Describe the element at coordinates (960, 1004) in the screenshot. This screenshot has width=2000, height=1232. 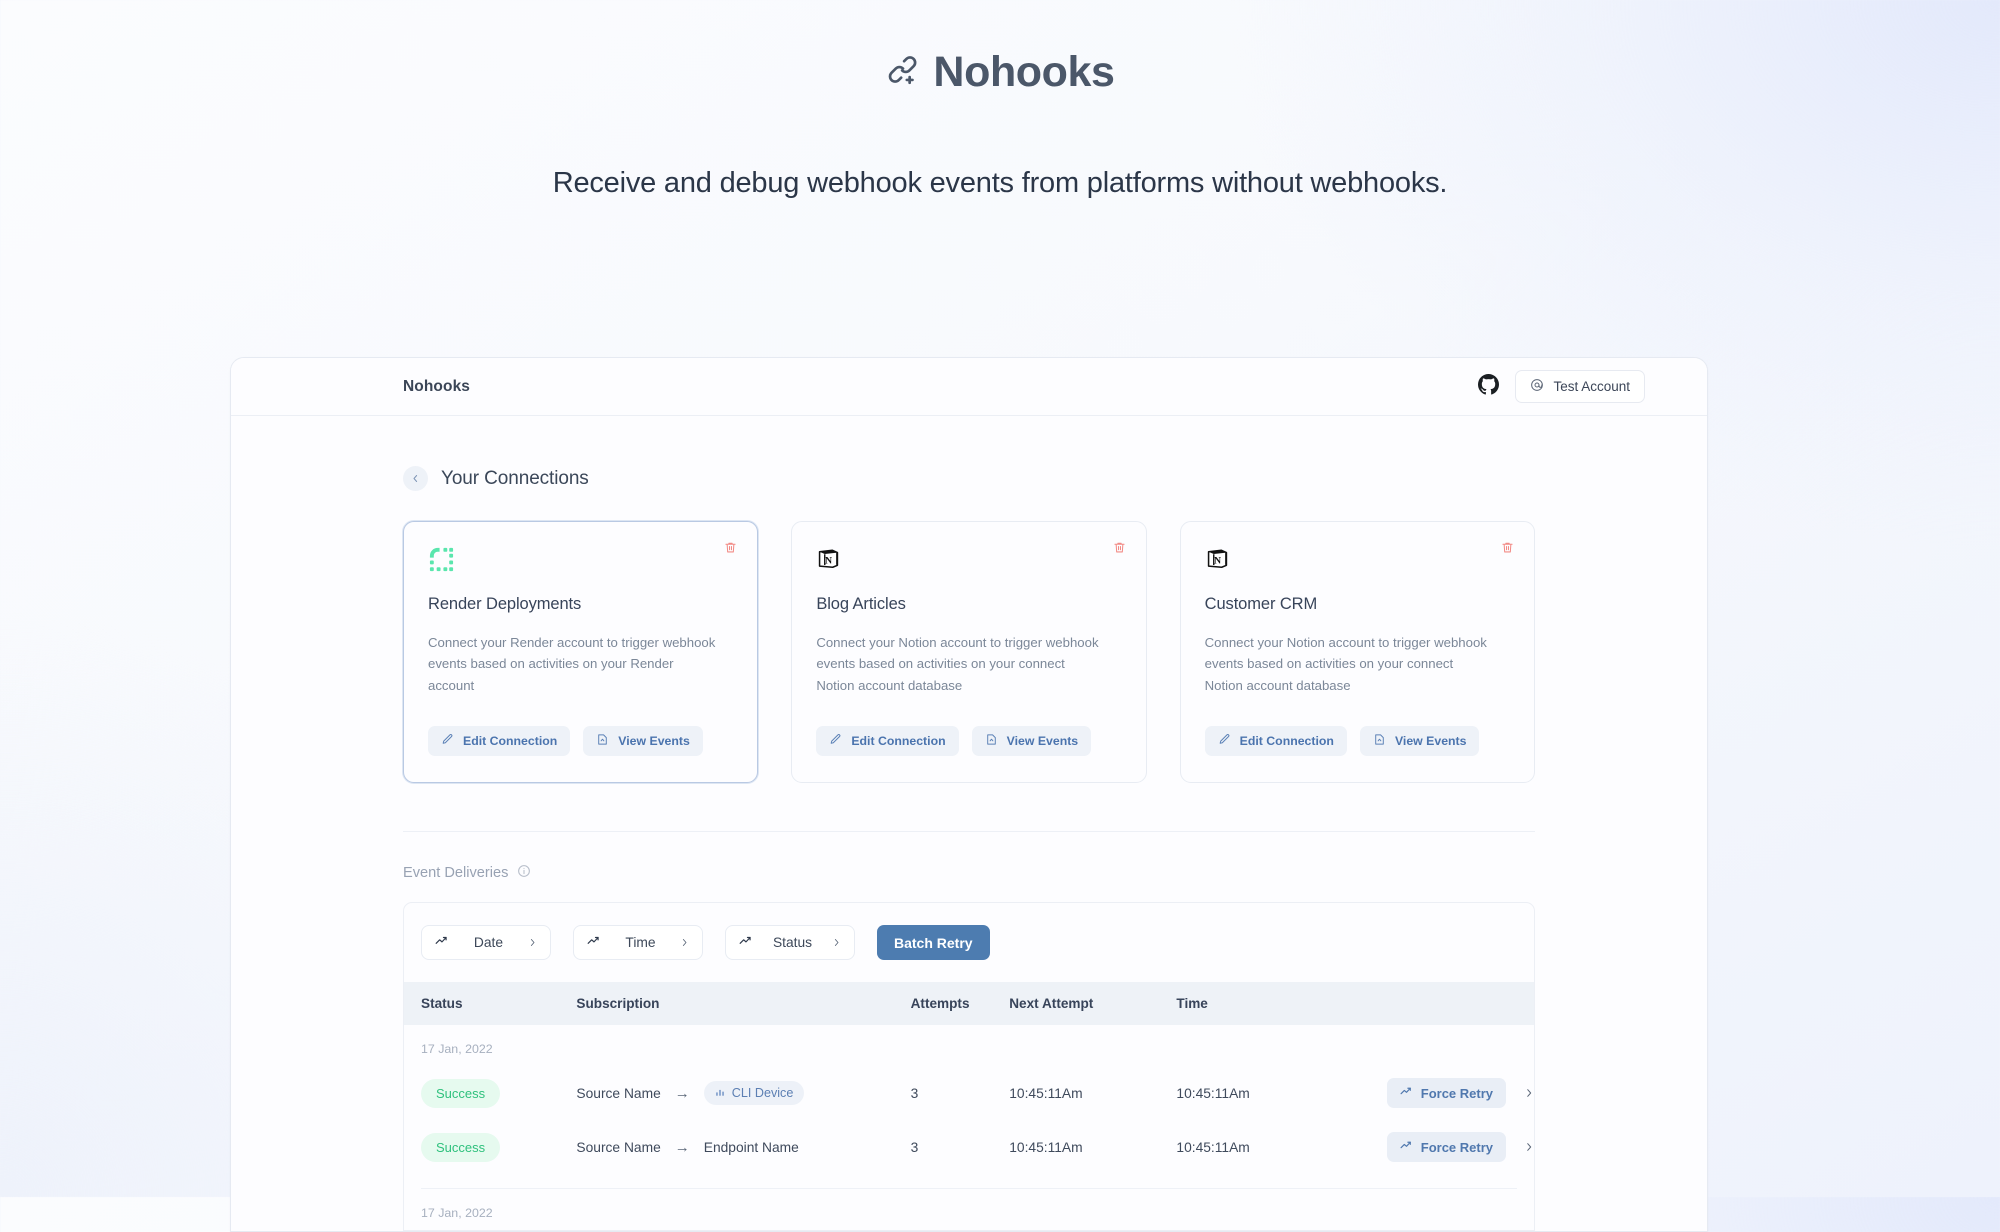
I see `column-header-attempts: Attempts` at that location.